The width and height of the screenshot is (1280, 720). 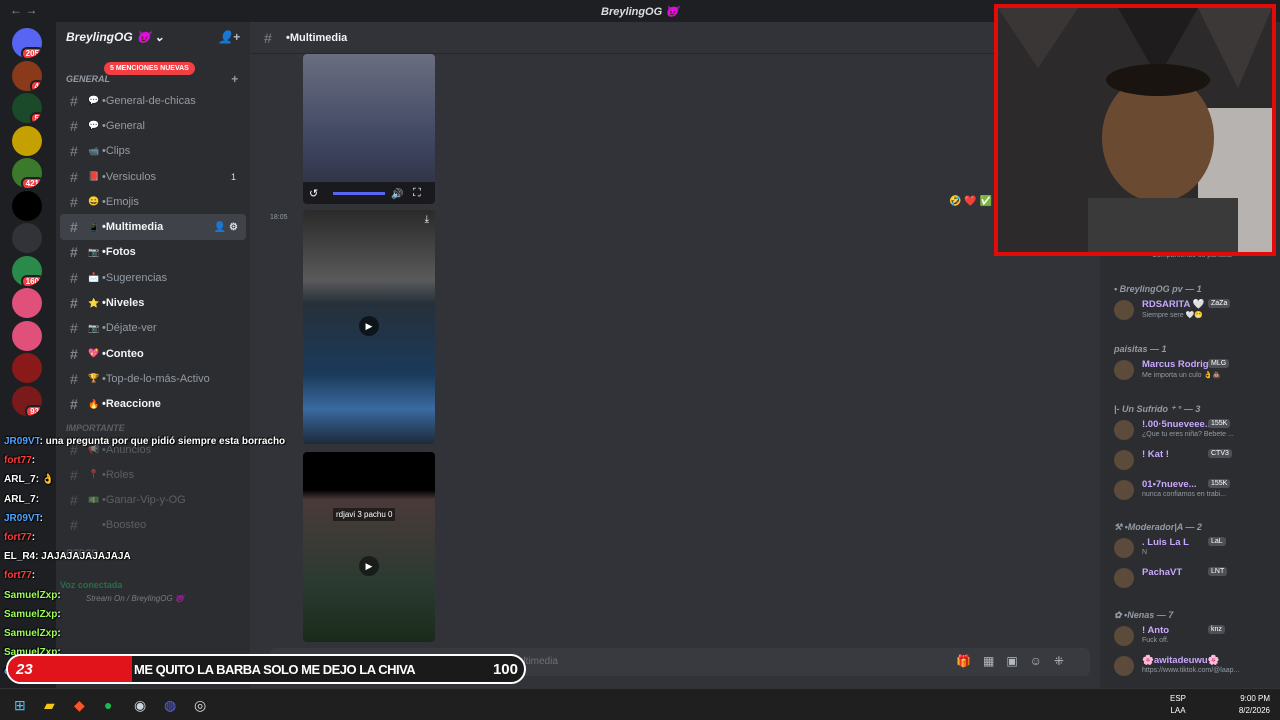 What do you see at coordinates (33, 461) in the screenshot?
I see `chat-message: :` at bounding box center [33, 461].